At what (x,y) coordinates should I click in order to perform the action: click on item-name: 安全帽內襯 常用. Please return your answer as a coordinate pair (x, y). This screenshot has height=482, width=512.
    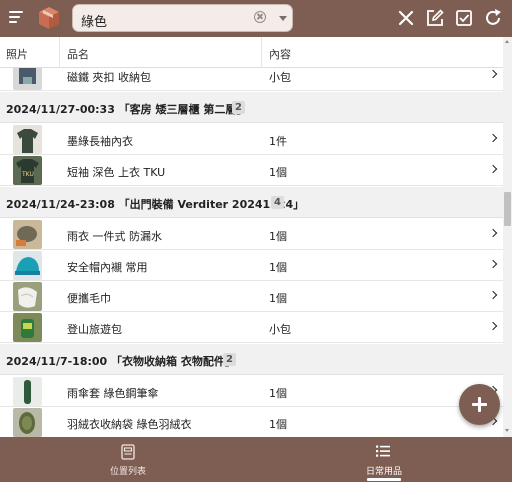
    Looking at the image, I should click on (107, 267).